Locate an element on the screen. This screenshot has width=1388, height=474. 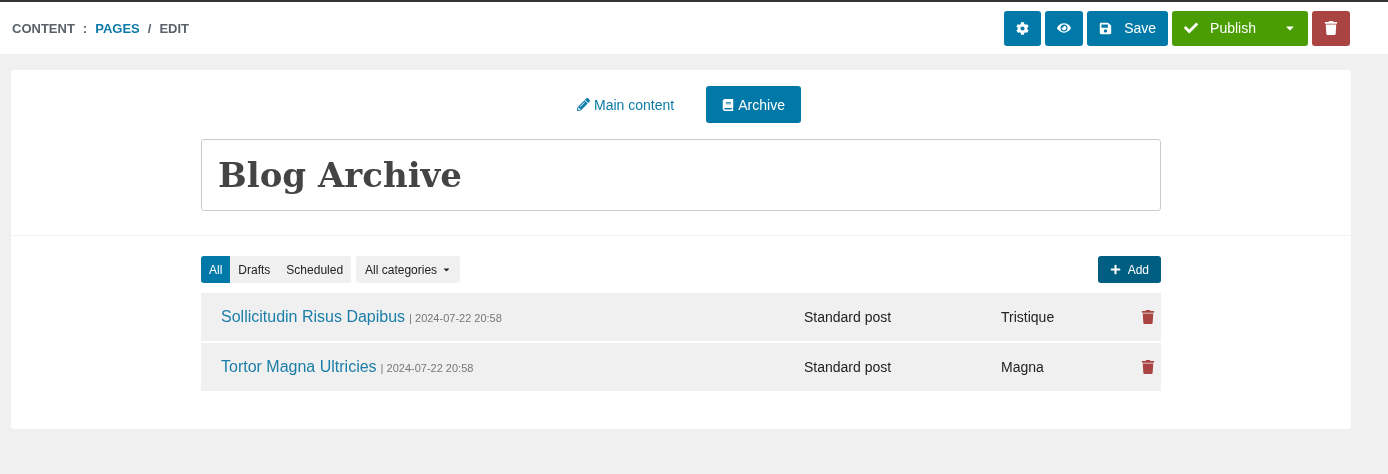
post-category: Tristique is located at coordinates (1028, 317).